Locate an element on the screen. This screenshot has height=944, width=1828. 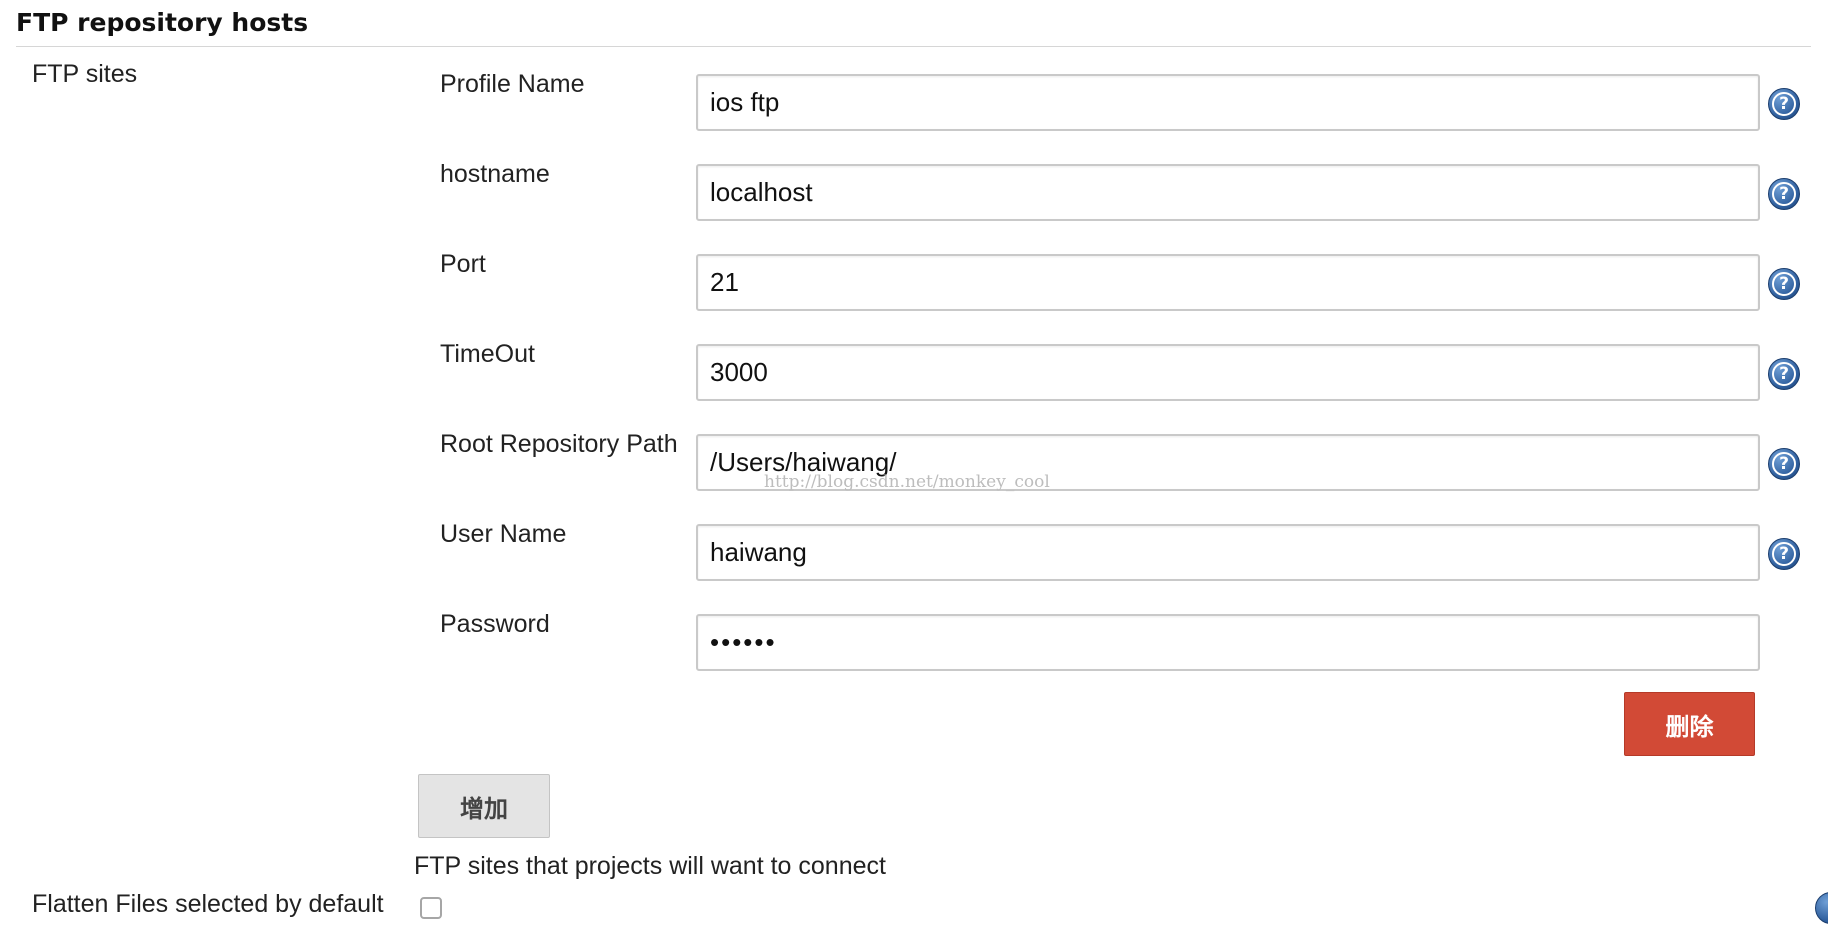
hostname-input is located at coordinates (1228, 192).